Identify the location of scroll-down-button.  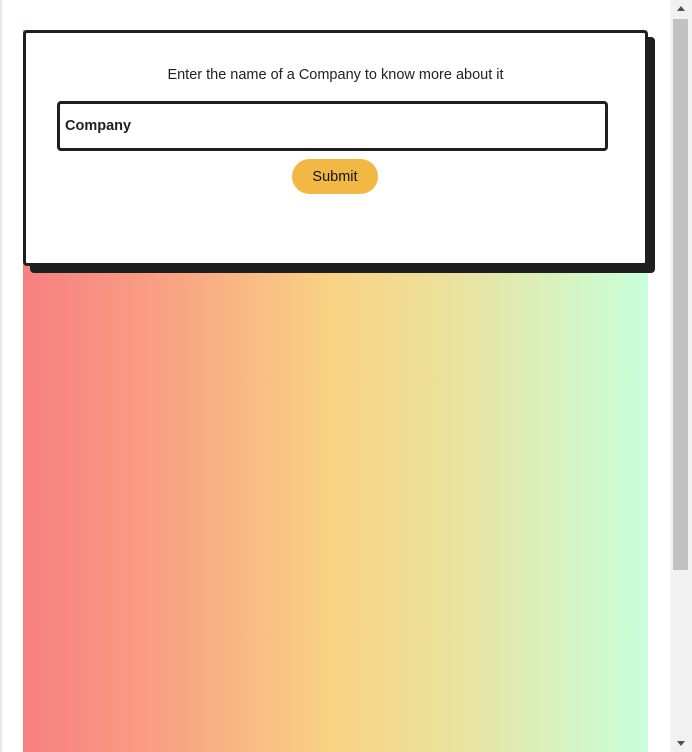
(681, 743).